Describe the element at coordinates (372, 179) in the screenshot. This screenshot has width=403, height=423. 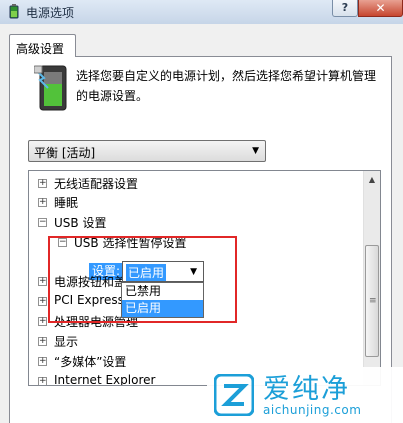
I see `scroll-up-icon: ▲` at that location.